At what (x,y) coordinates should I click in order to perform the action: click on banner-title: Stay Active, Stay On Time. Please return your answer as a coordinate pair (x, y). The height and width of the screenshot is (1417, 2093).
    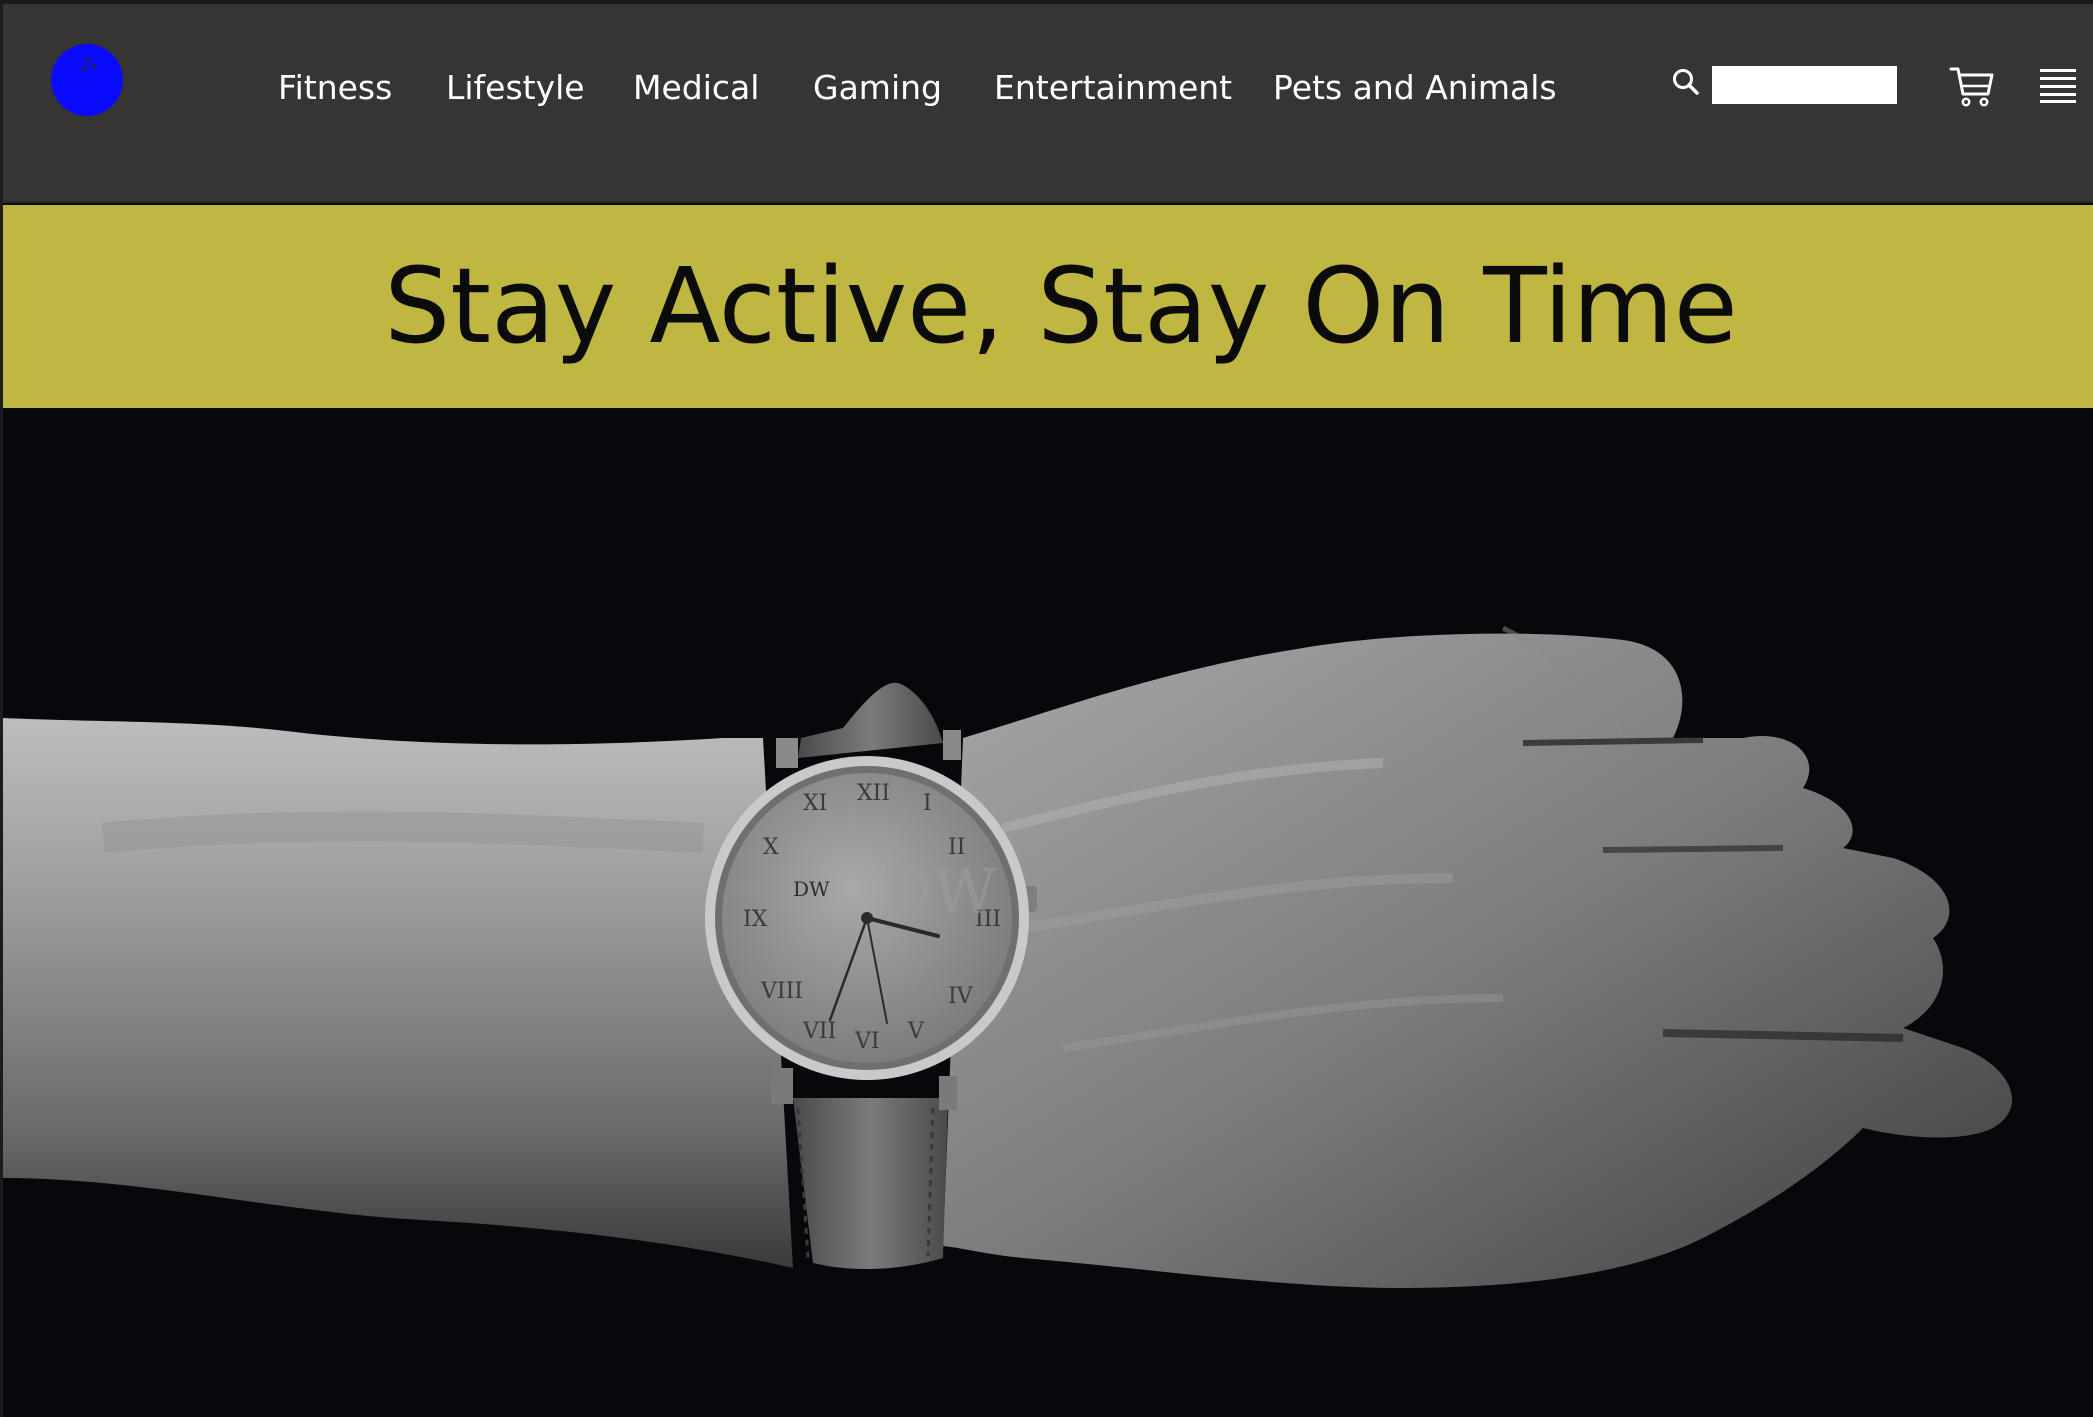
    Looking at the image, I should click on (1061, 306).